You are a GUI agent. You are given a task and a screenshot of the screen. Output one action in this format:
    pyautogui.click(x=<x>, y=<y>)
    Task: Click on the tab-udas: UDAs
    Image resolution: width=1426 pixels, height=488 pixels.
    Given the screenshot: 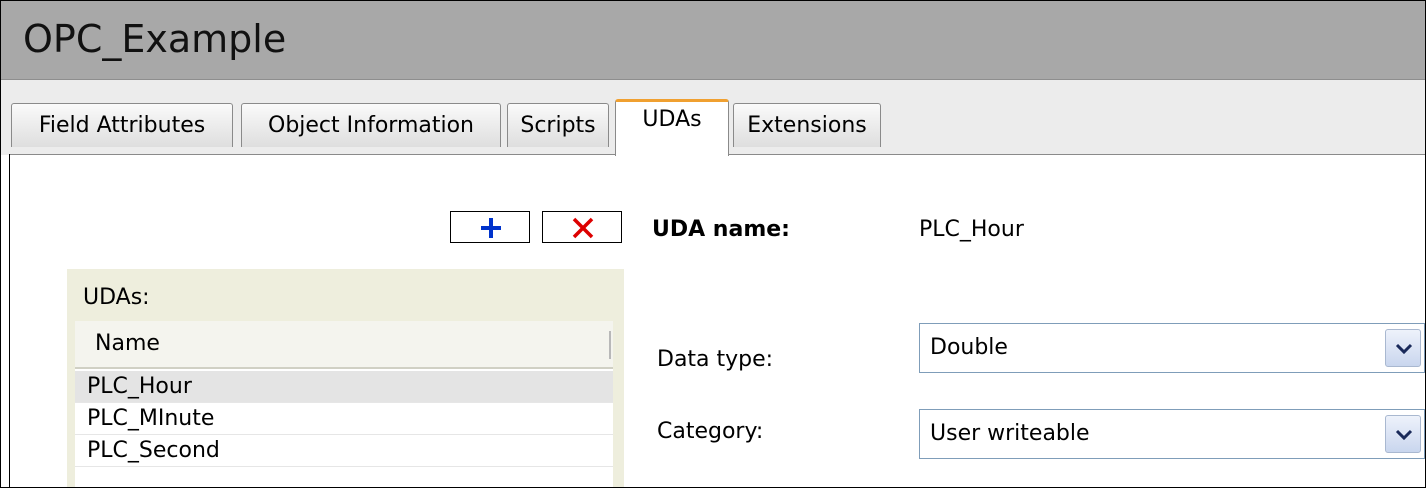 What is the action you would take?
    pyautogui.click(x=672, y=127)
    